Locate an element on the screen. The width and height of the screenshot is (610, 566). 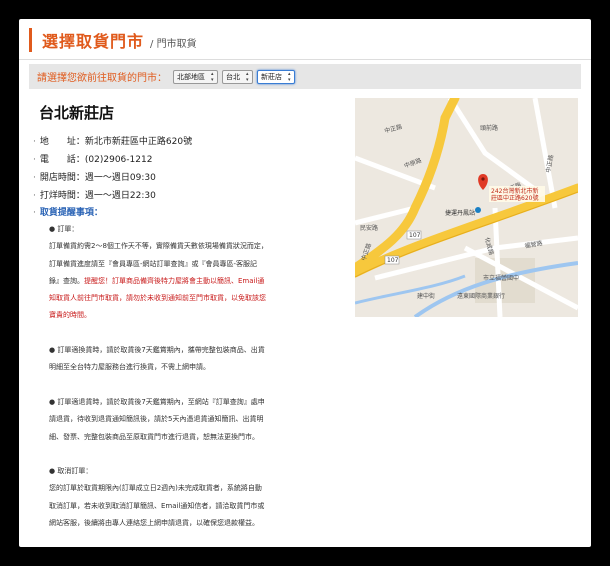
divider is located at coordinates (305, 59).